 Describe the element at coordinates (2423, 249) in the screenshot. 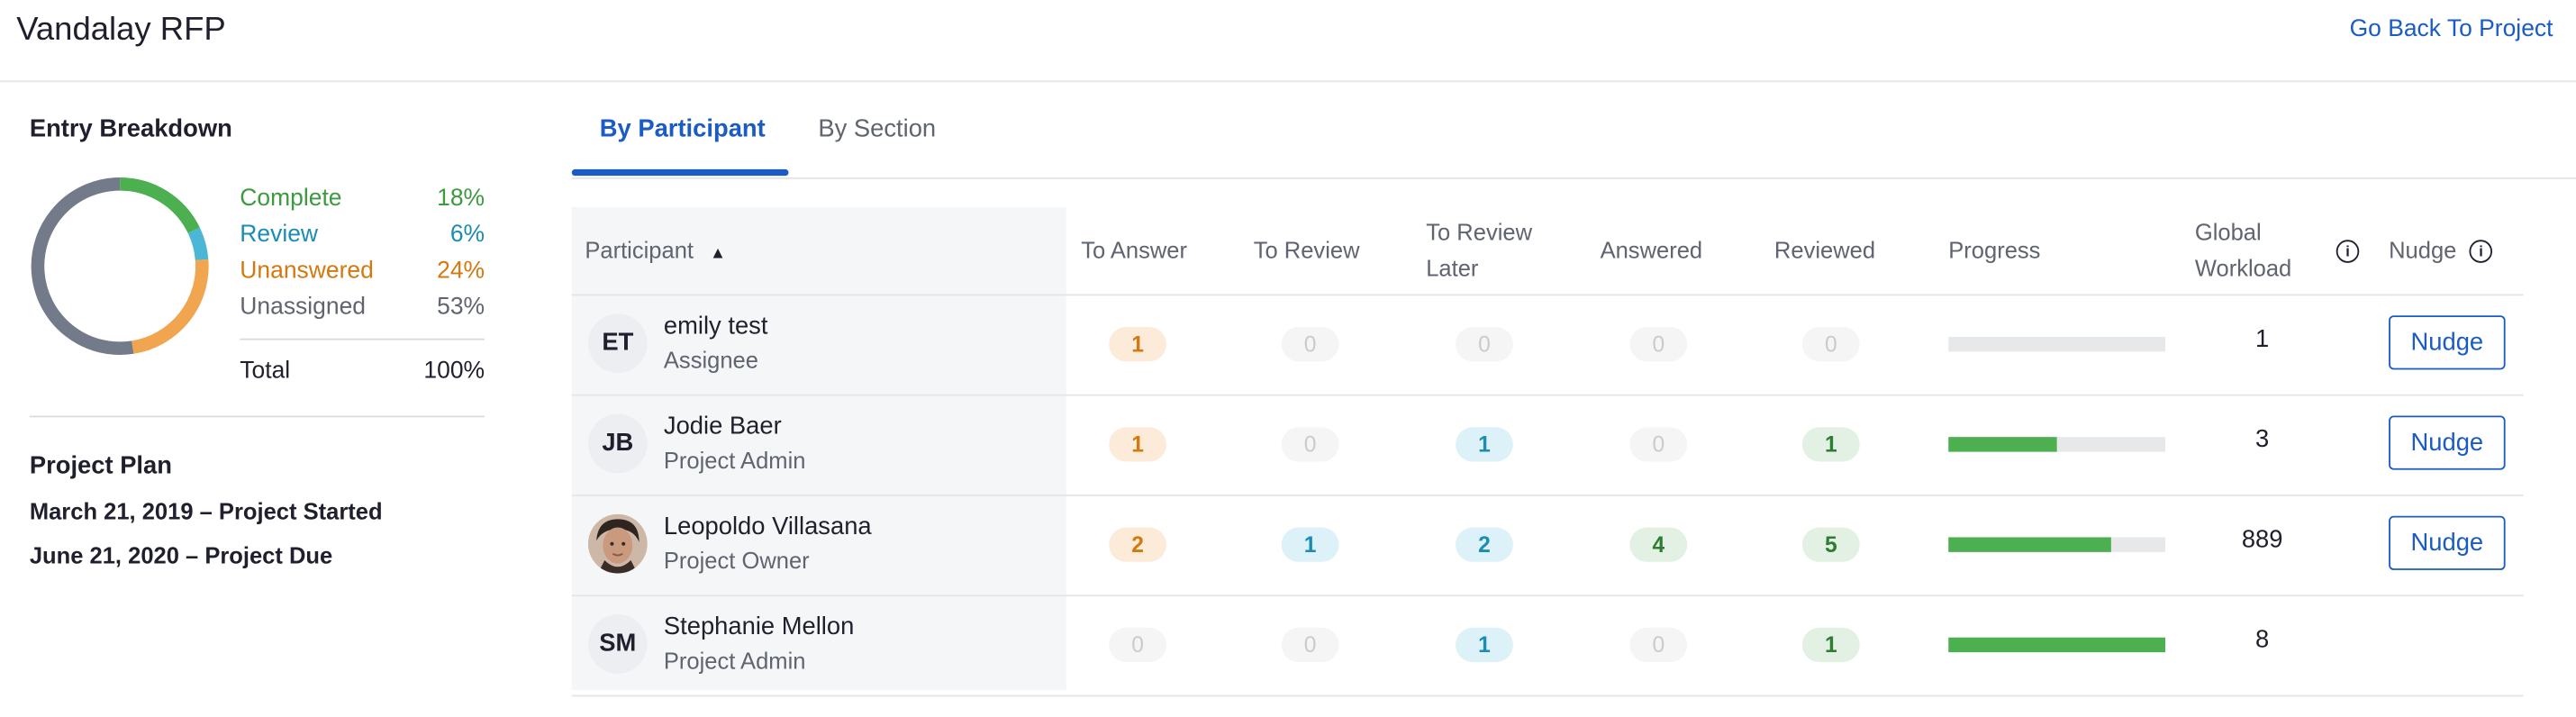

I see `nudge-header-label: Nudge` at that location.